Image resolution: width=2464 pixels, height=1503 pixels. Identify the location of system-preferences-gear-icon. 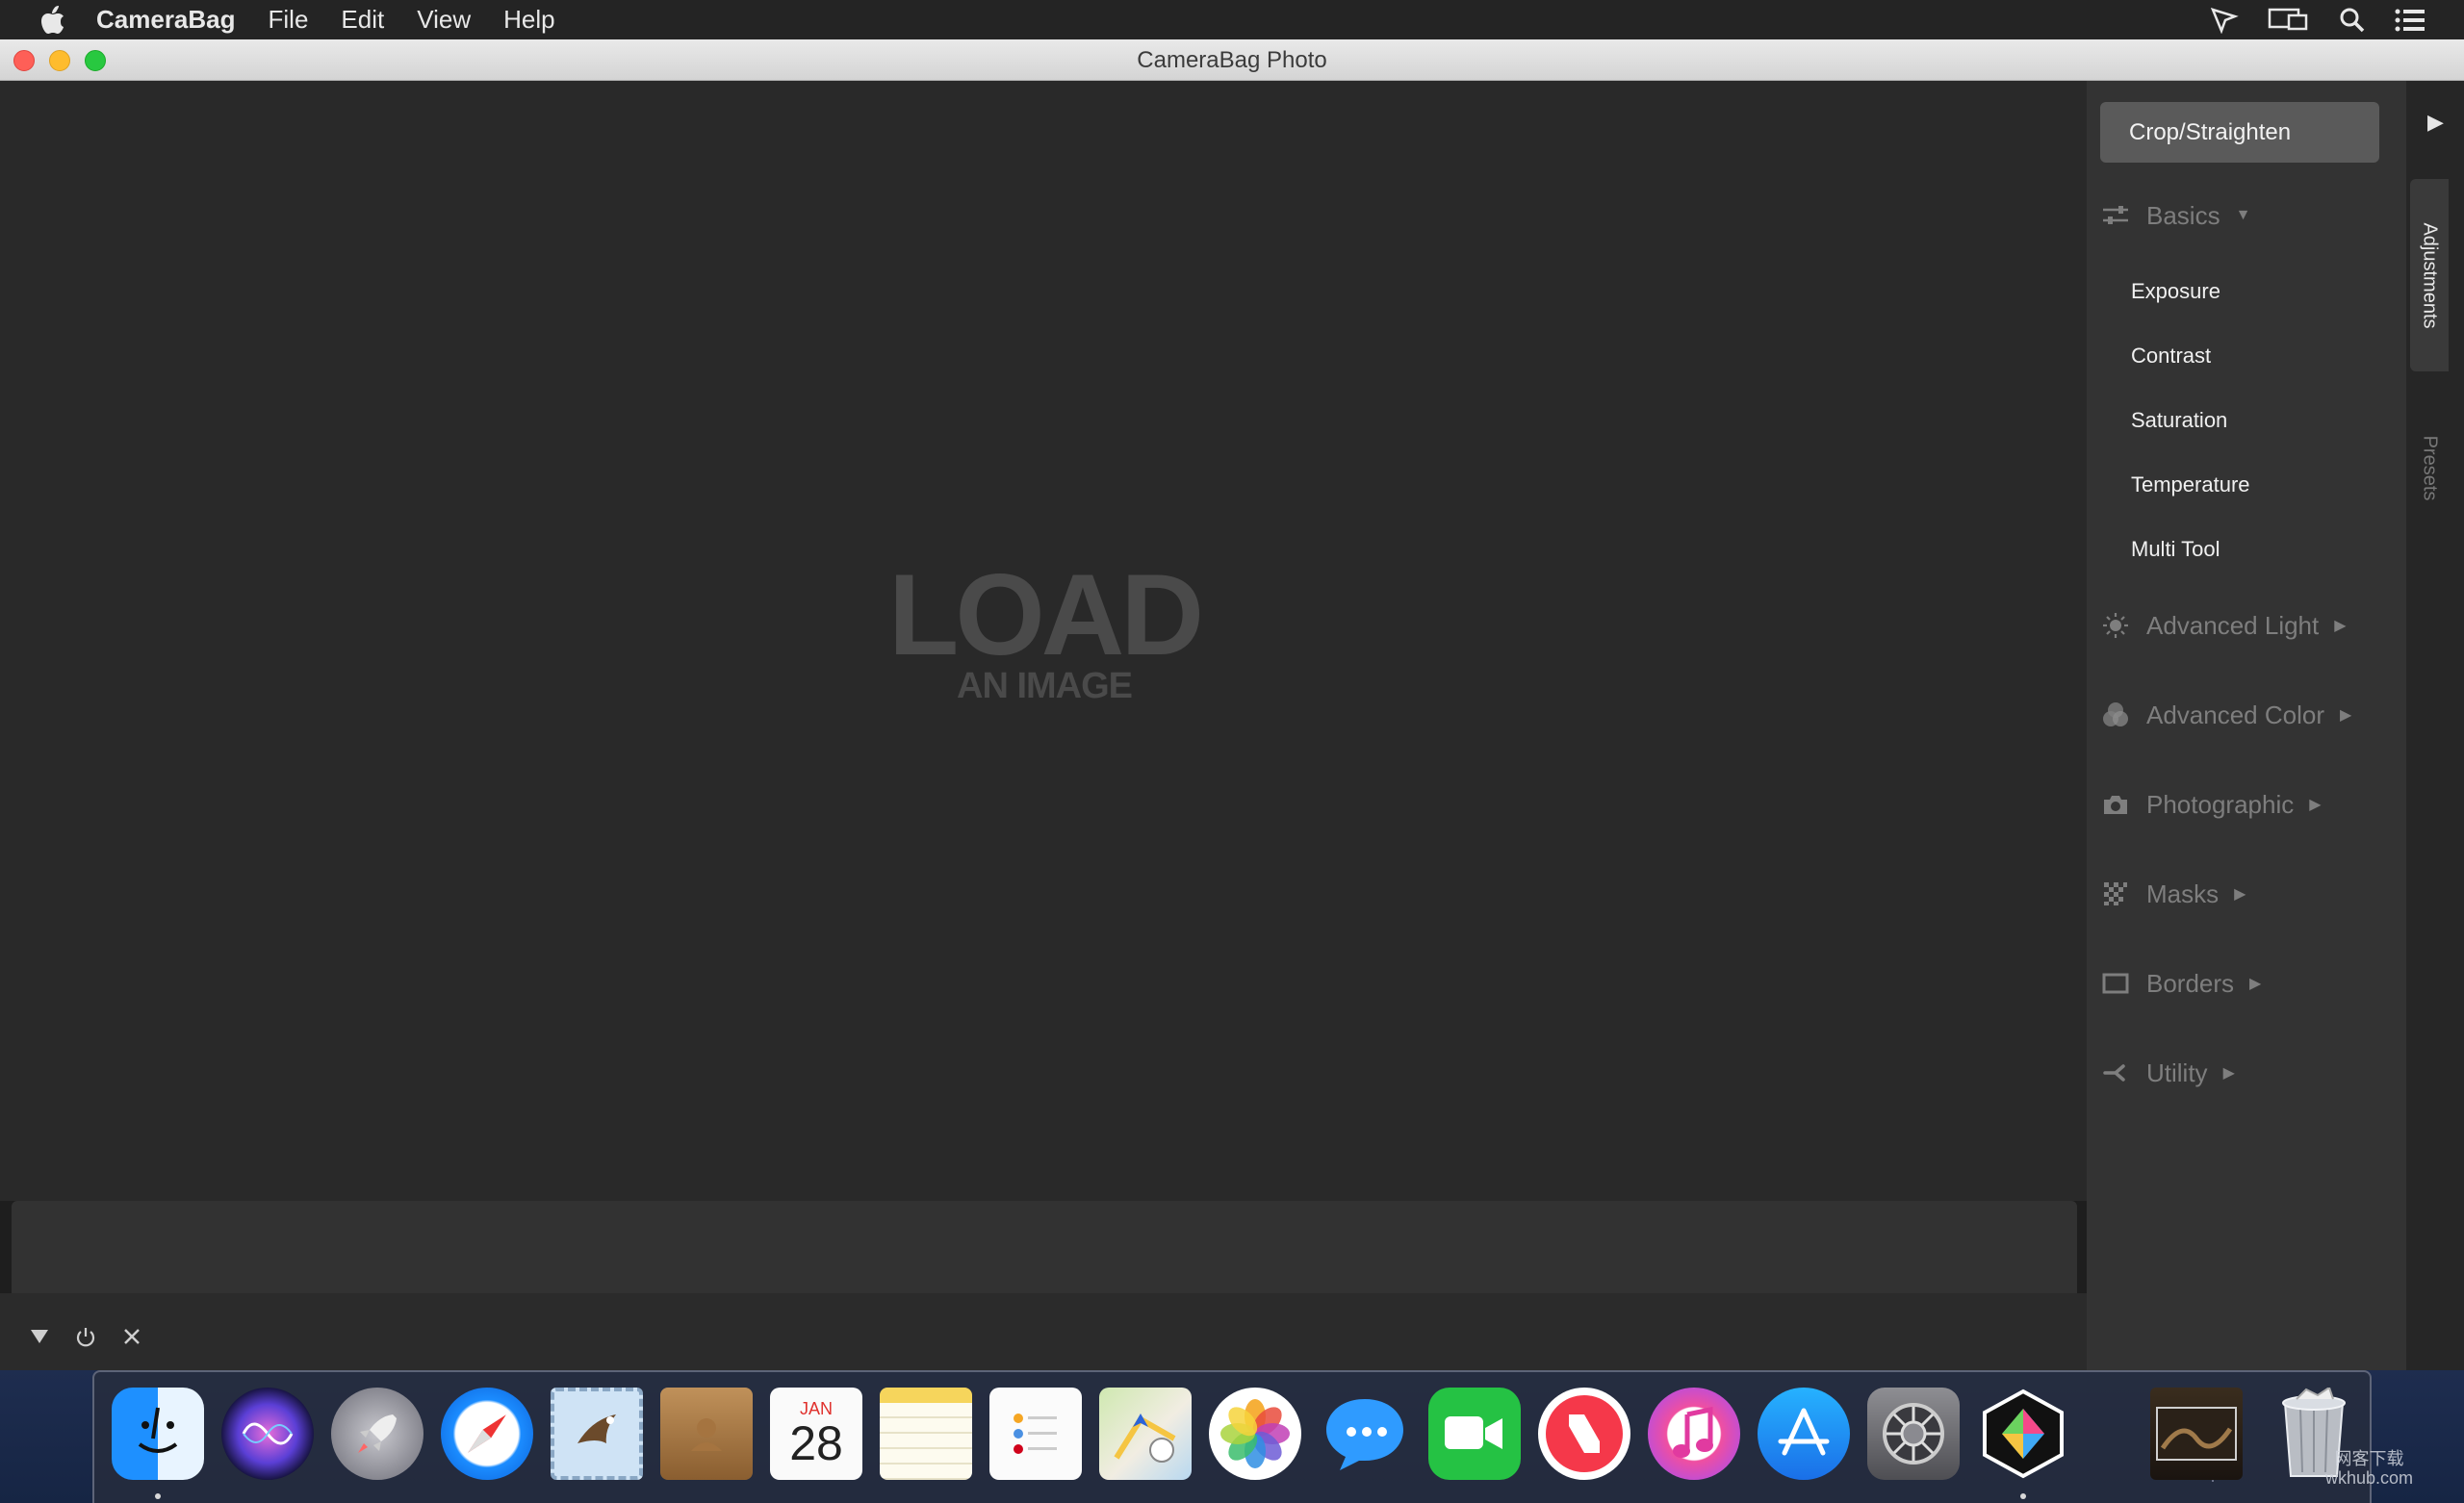
(1913, 1434).